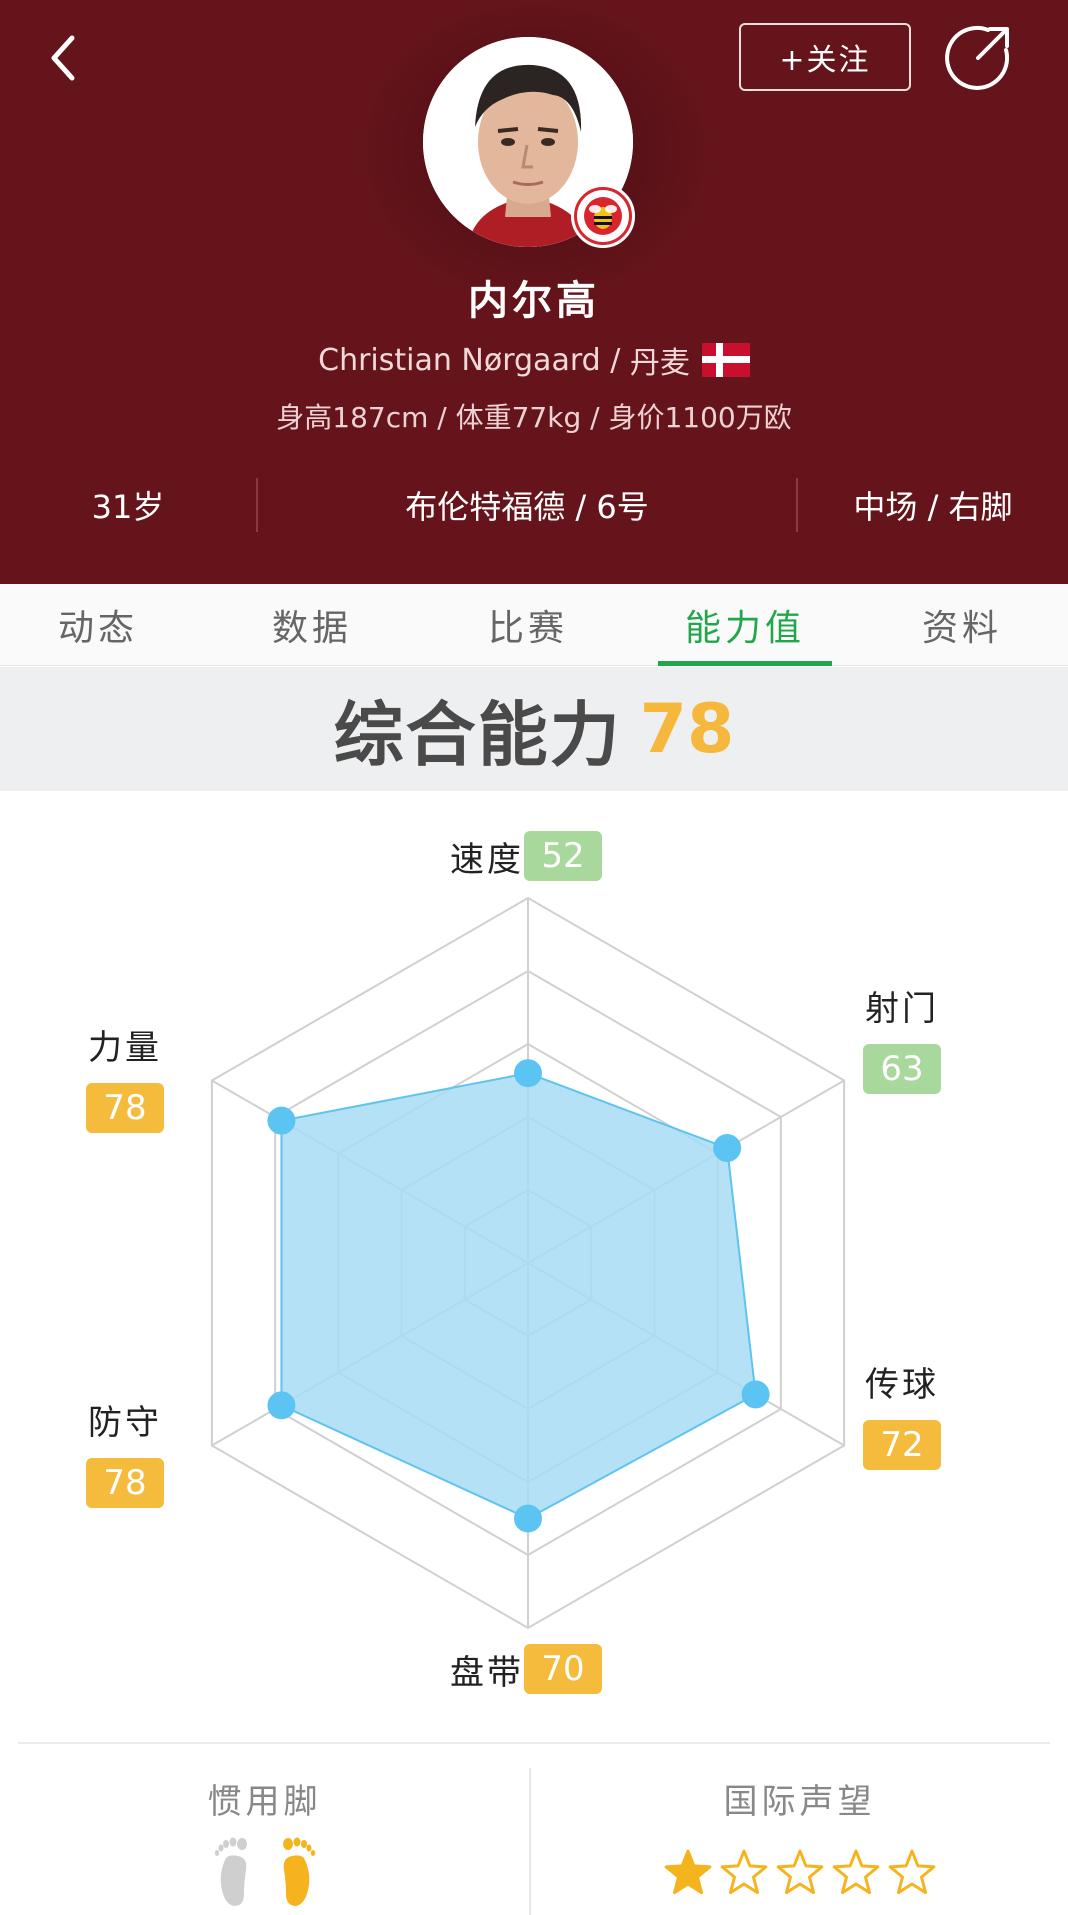  Describe the element at coordinates (745, 663) in the screenshot. I see `tab-active-indicator` at that location.